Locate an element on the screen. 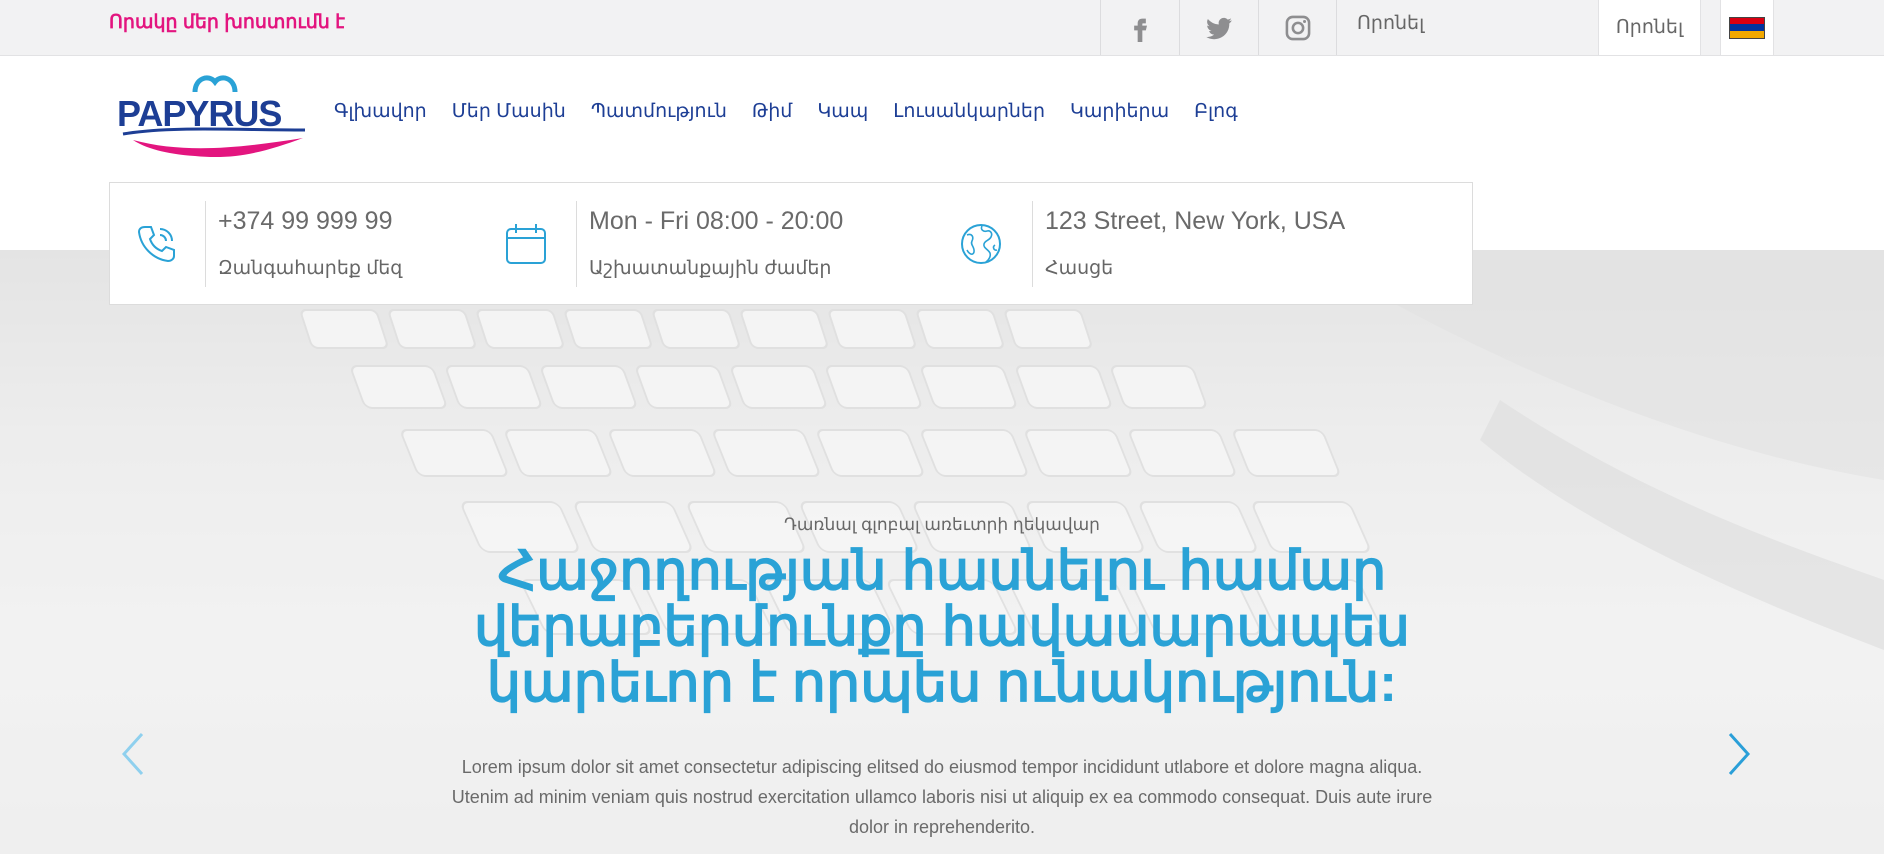  instagram-link is located at coordinates (1297, 27).